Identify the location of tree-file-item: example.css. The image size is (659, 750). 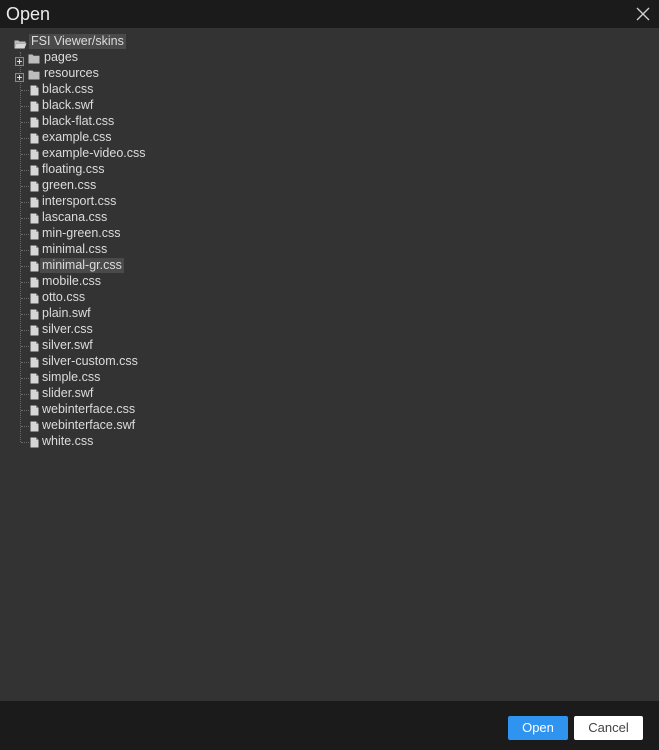
(100, 138).